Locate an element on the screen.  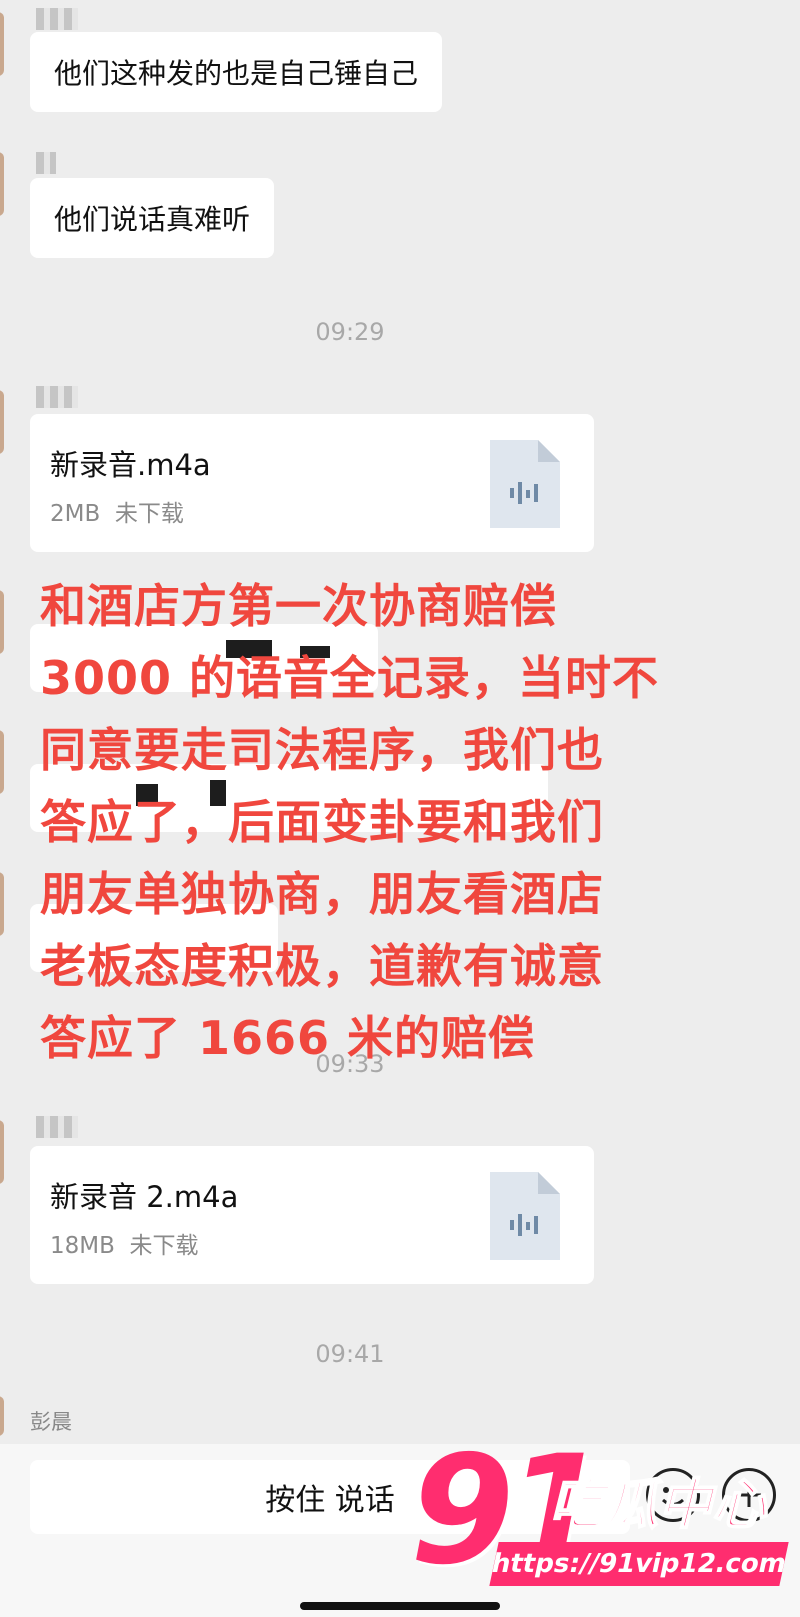
text-message: 他们这种发的也是自己锤自己 is located at coordinates (236, 72).